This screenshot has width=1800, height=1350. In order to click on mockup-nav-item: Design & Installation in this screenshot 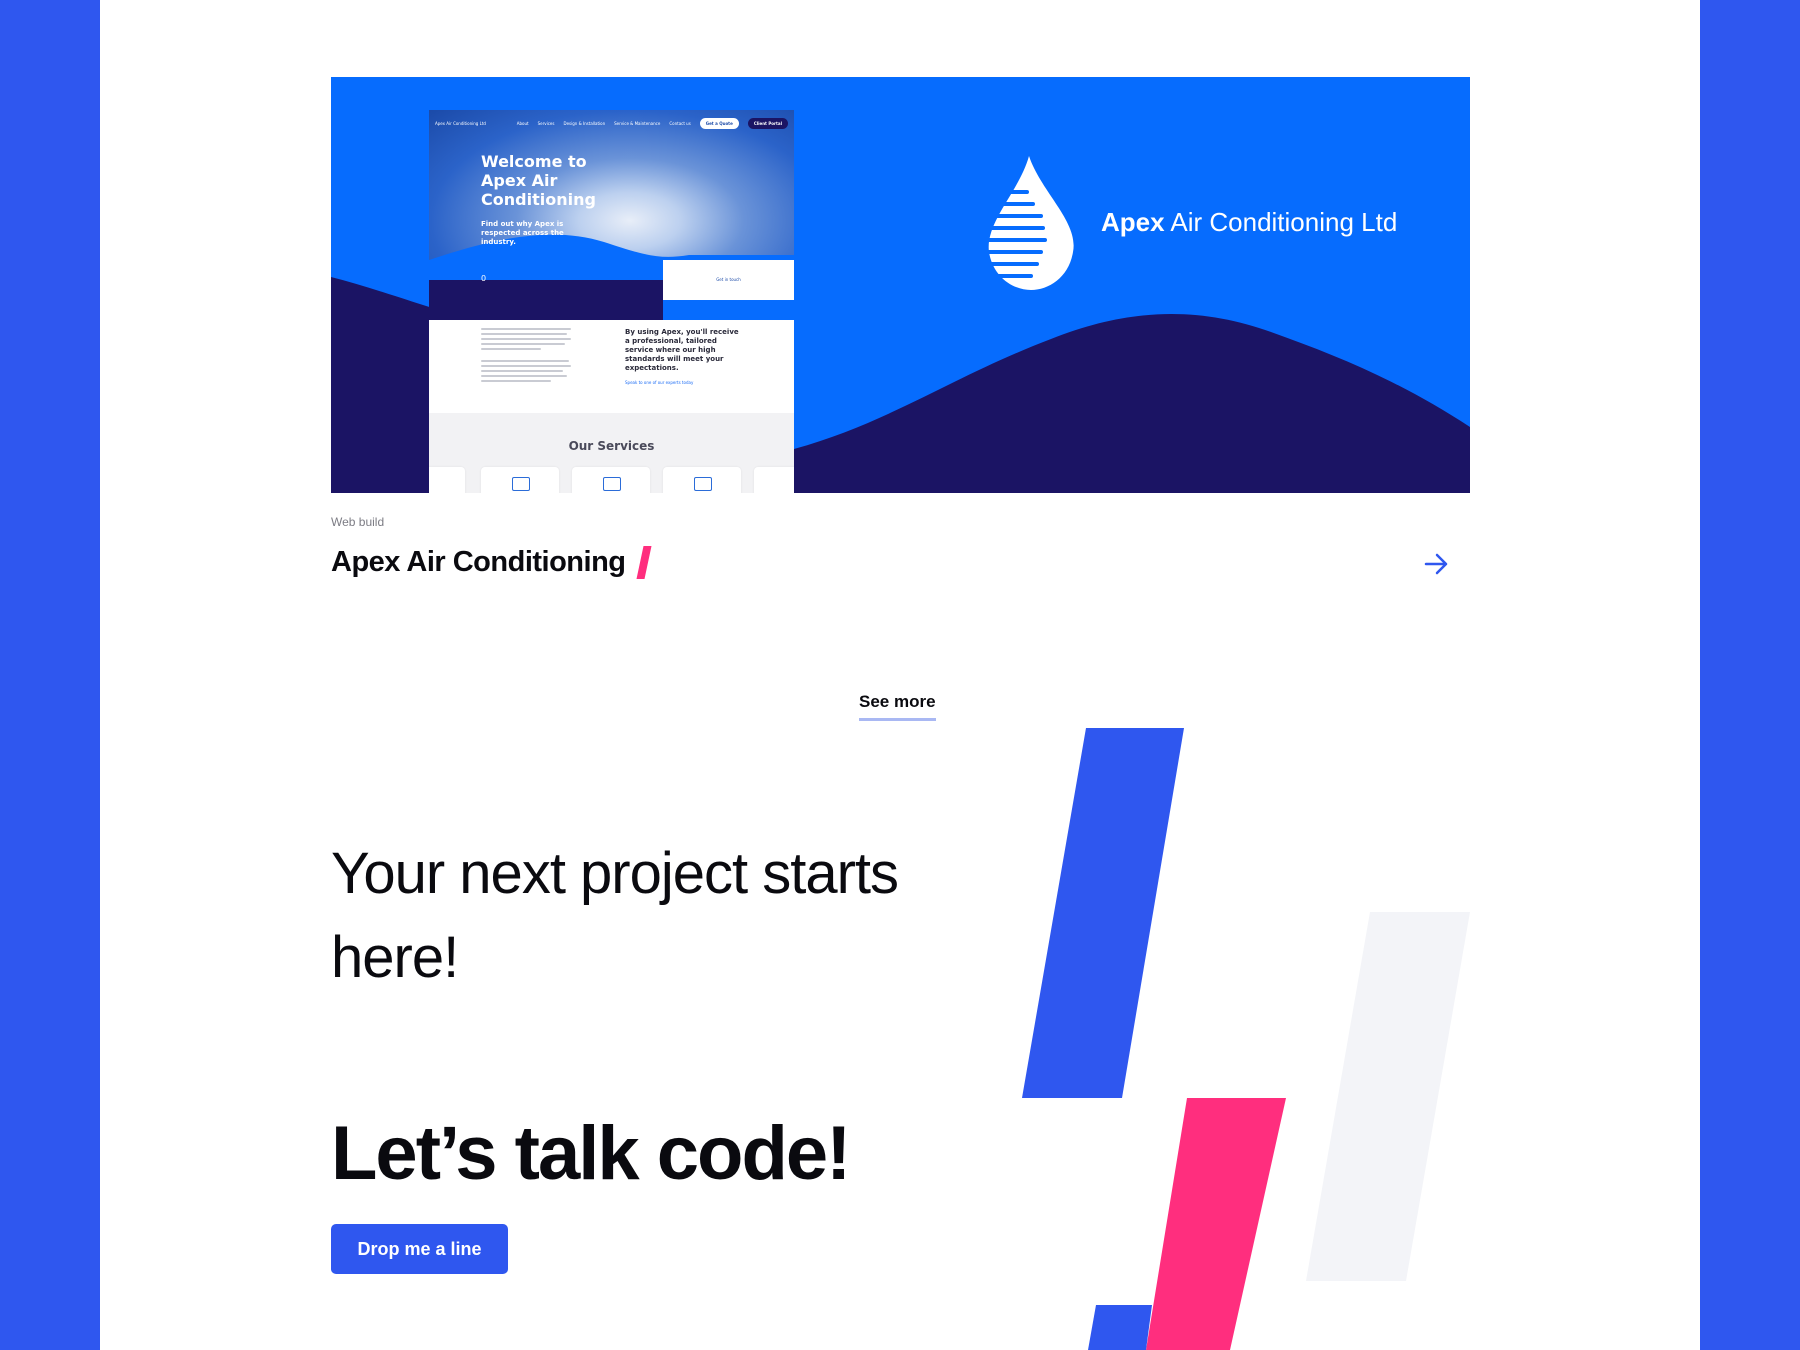, I will do `click(584, 123)`.